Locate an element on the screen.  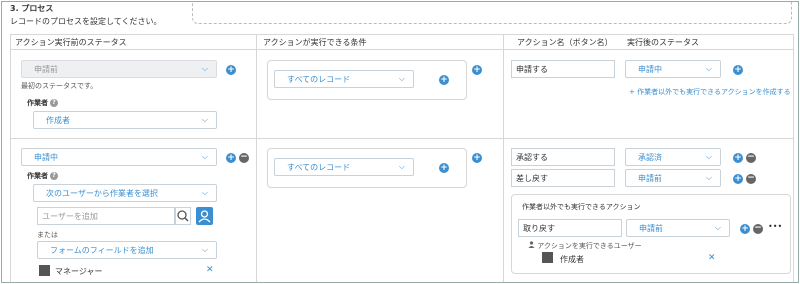
after-status-select: 承認済 ⌵ is located at coordinates (673, 157).